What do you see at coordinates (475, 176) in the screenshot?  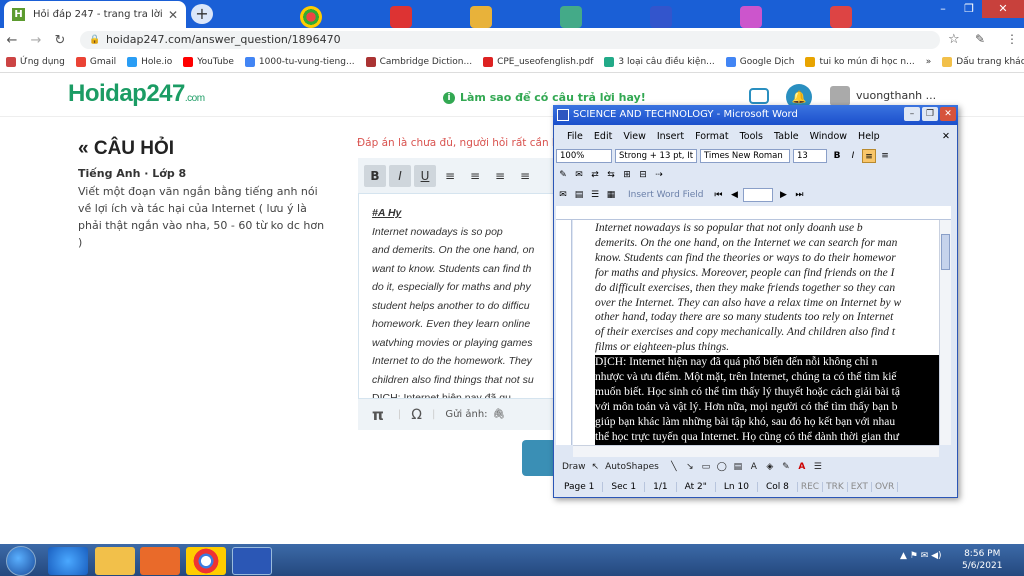 I see `align-center-icon: ≡` at bounding box center [475, 176].